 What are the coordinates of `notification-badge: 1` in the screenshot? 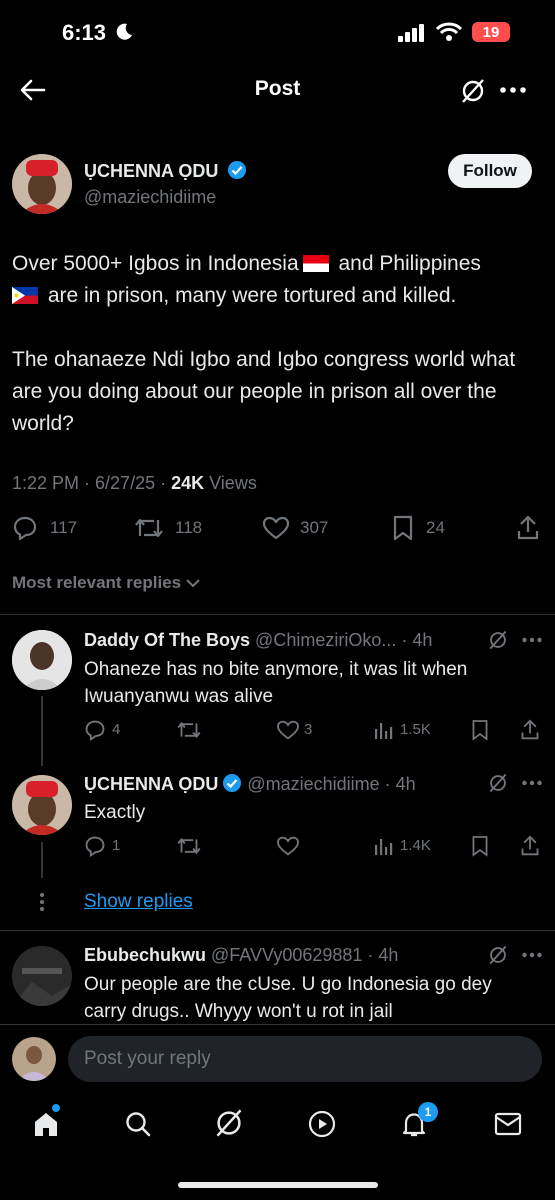 It's located at (428, 1112).